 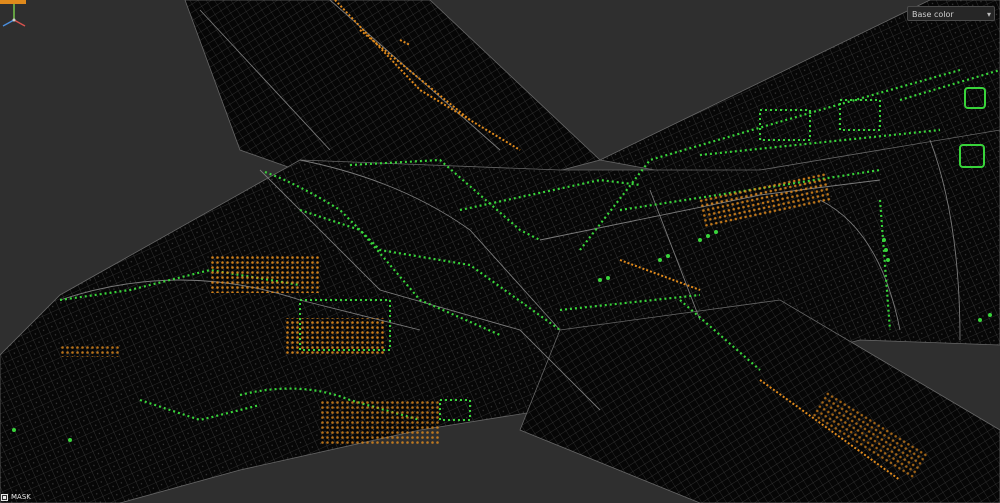 I want to click on chevron-down-icon: ▾, so click(x=989, y=14).